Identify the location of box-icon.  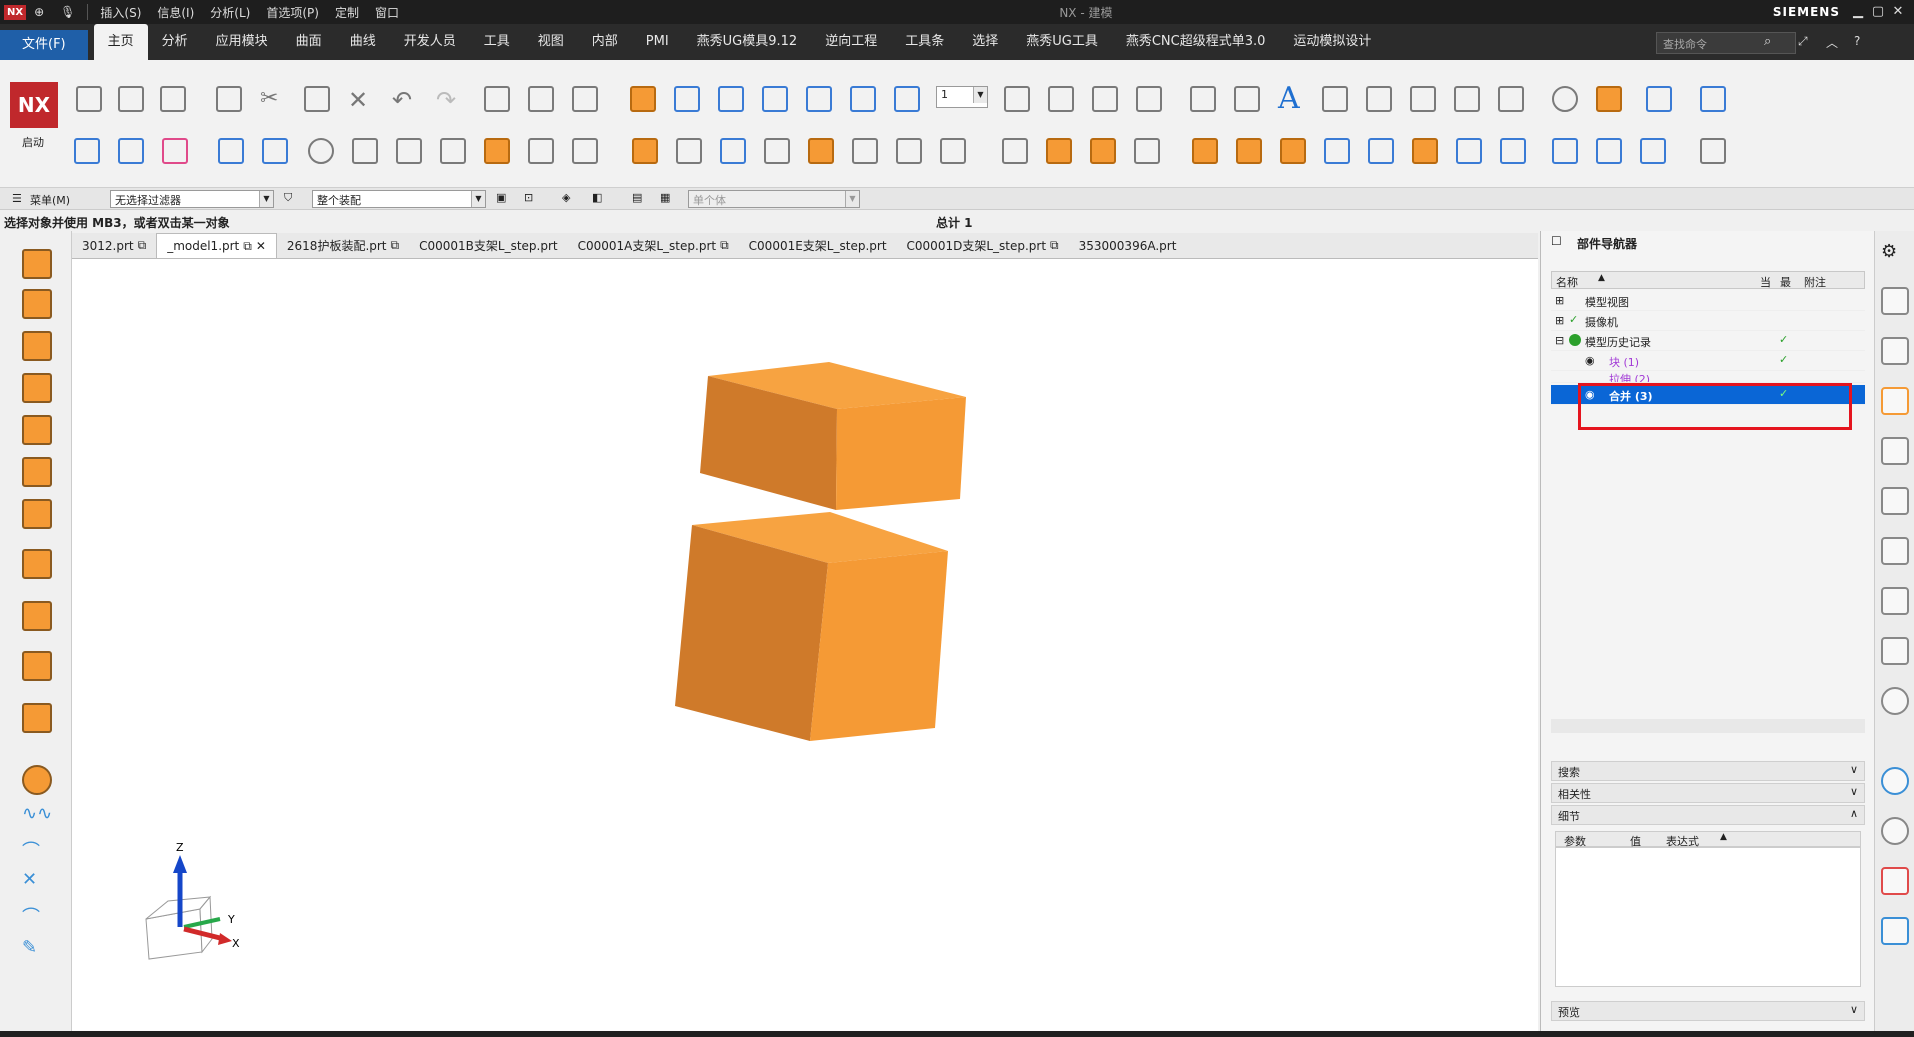
(496, 150).